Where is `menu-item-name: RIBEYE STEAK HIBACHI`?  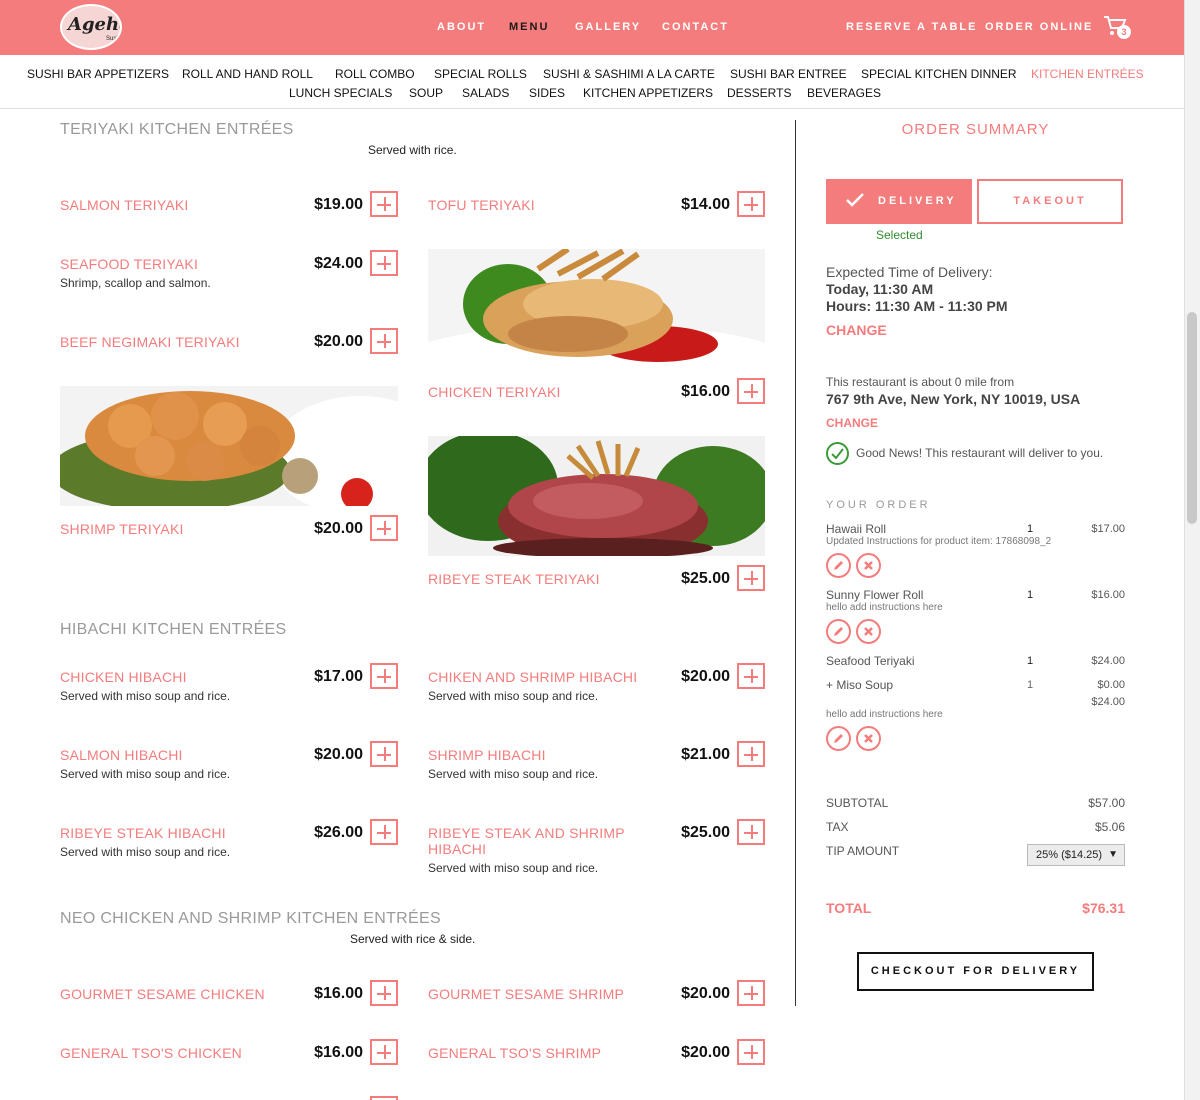
menu-item-name: RIBEYE STEAK HIBACHI is located at coordinates (143, 833).